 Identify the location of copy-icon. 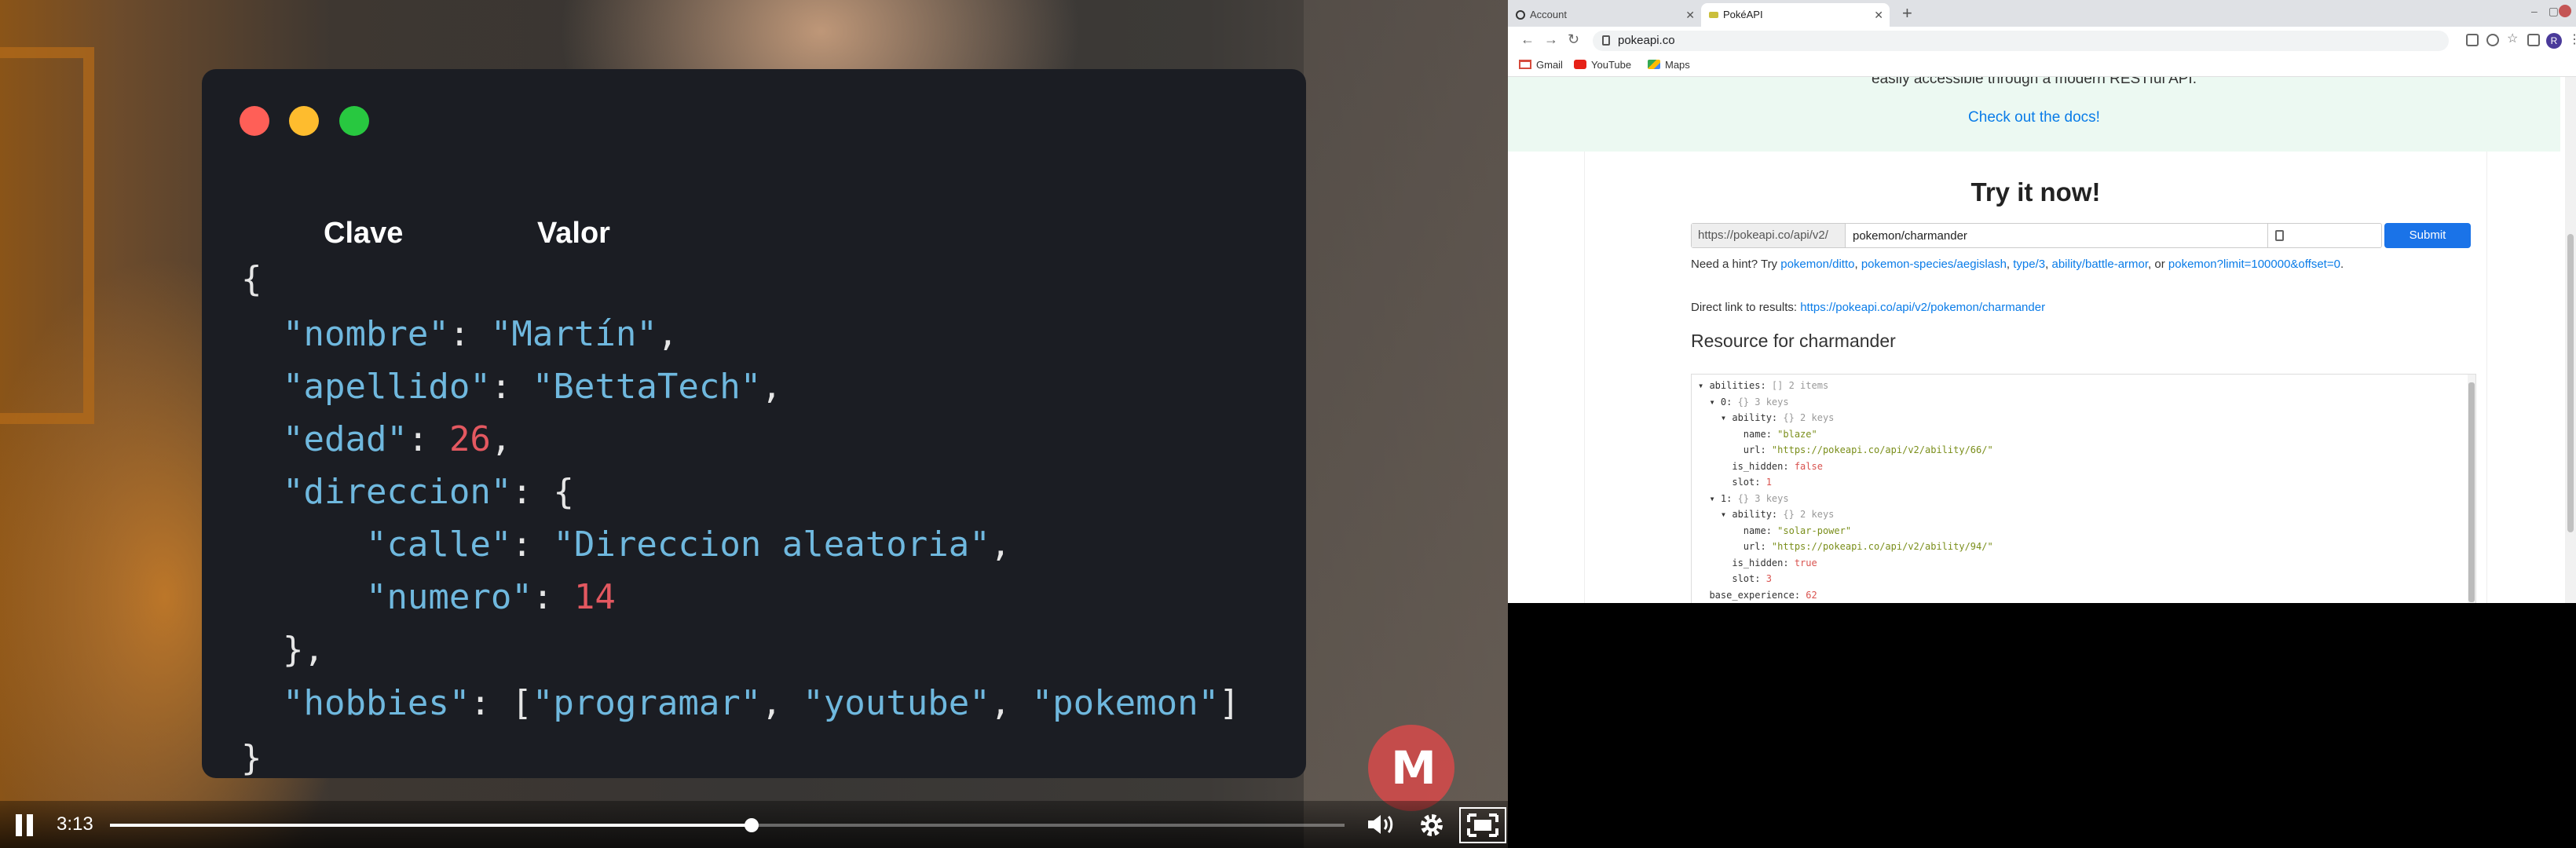
(2279, 235).